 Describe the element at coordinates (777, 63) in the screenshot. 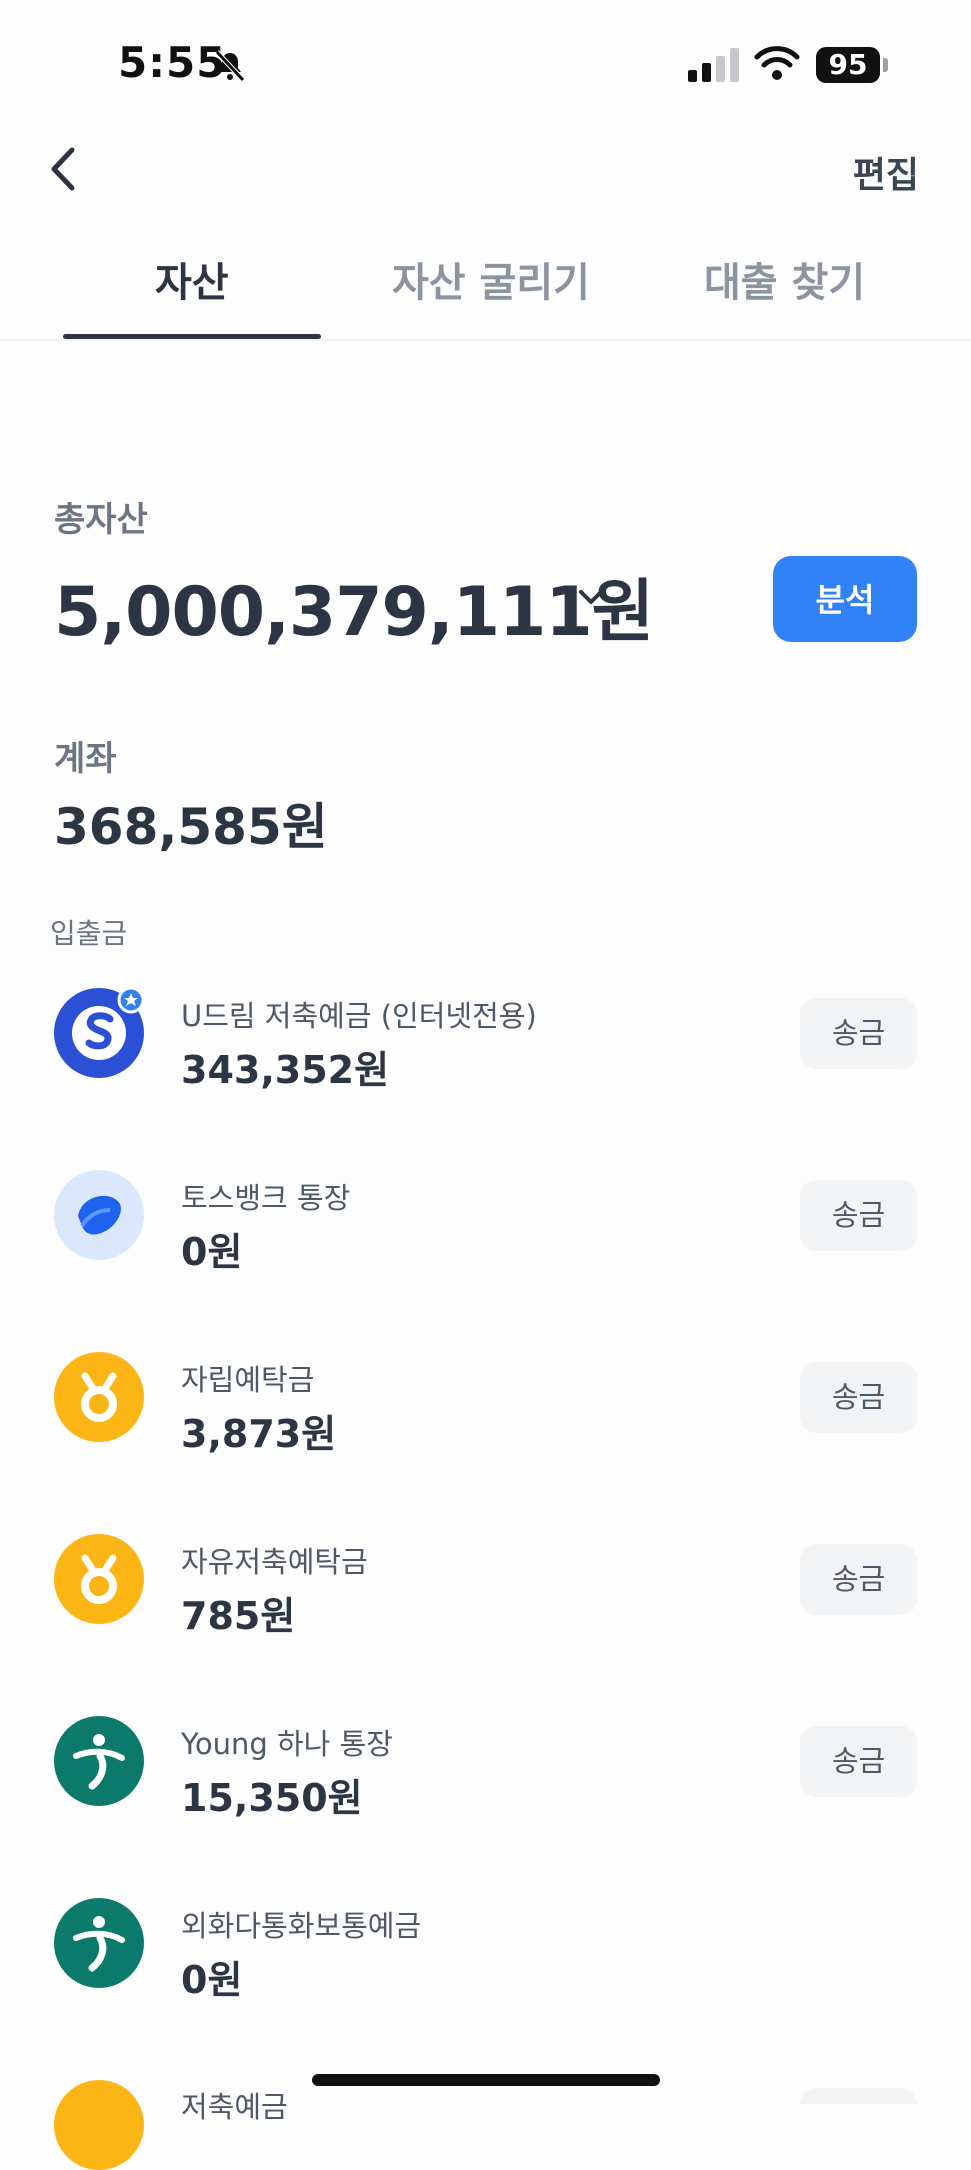

I see `wifi-icon` at that location.